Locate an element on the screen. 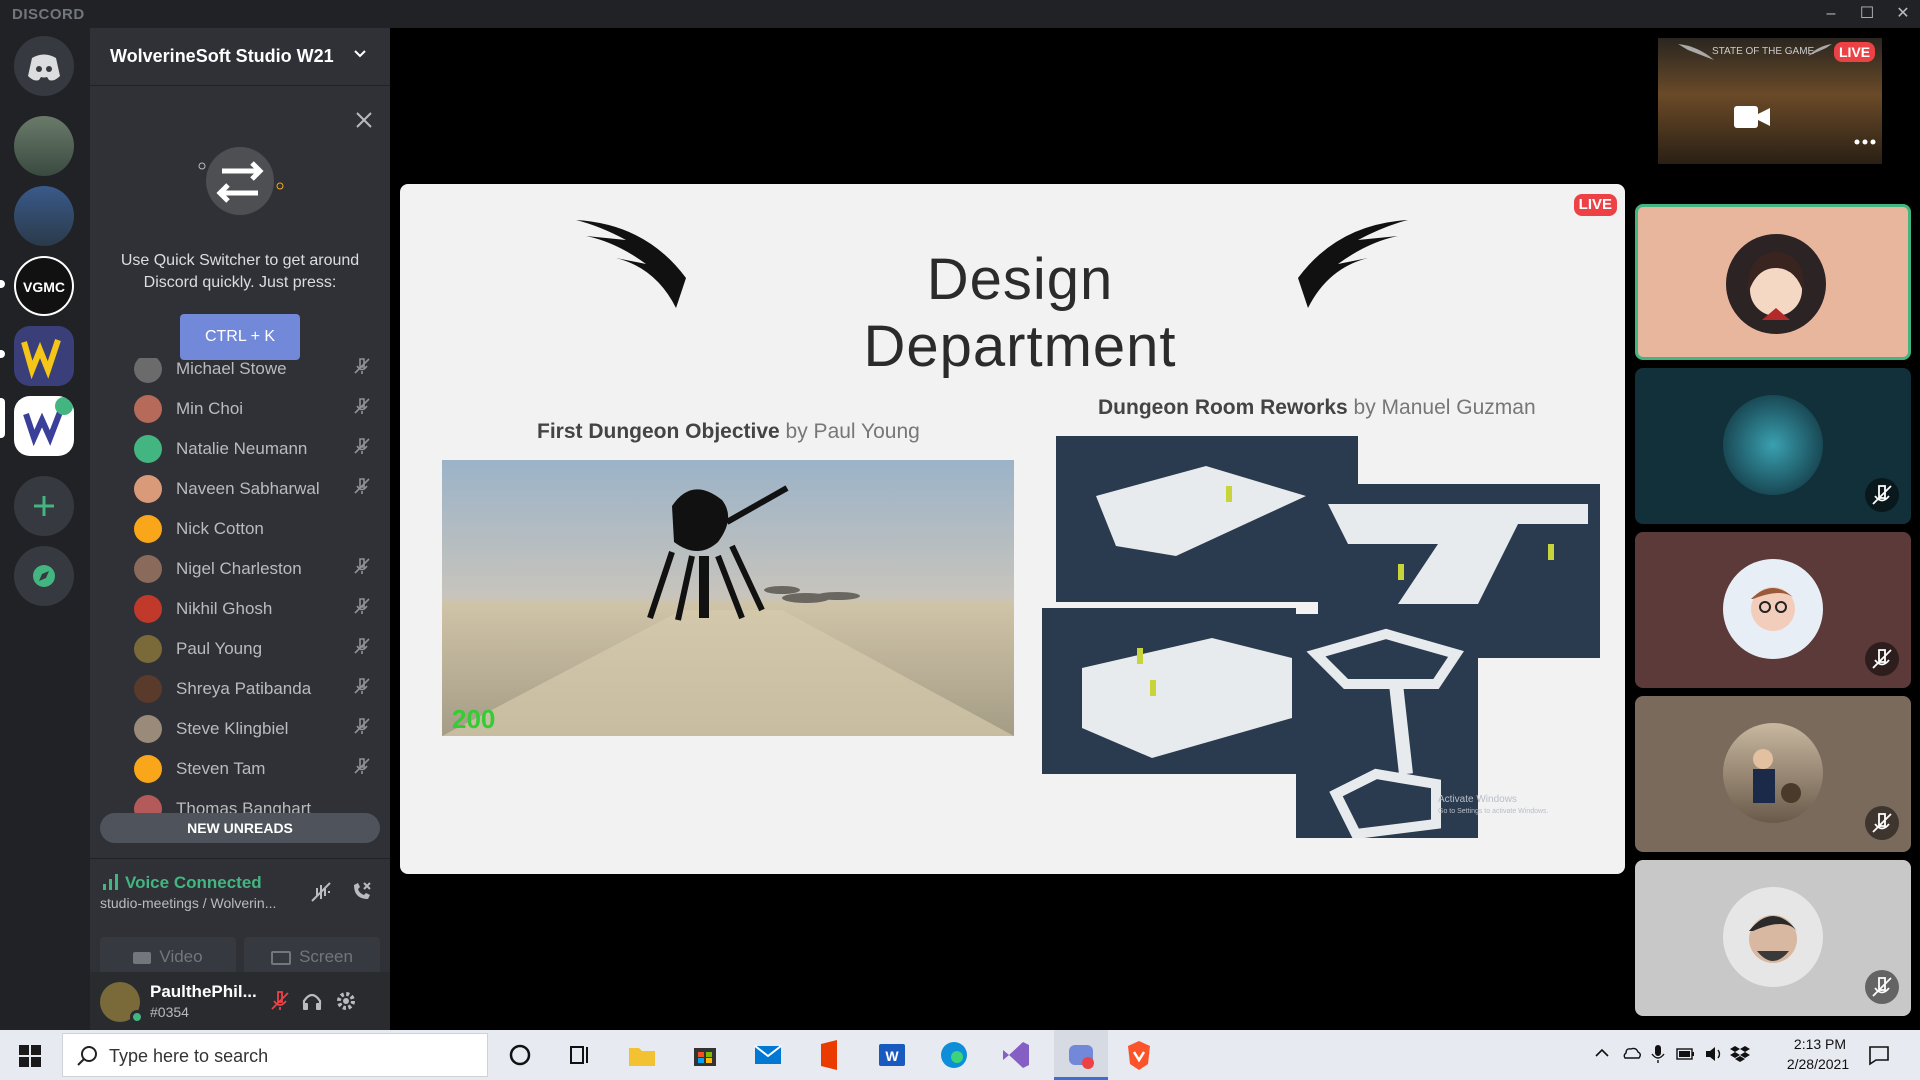  list-item: Natalie Neumann is located at coordinates (254, 448).